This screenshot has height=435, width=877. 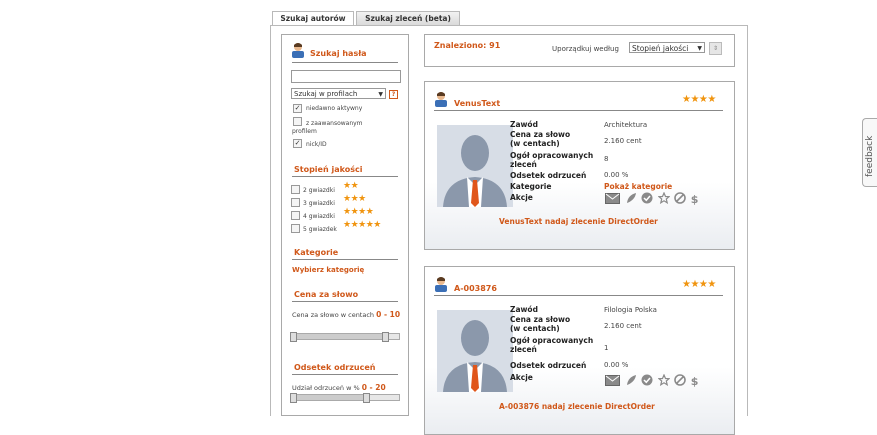 I want to click on search-scope-select: Szukaj w profilach ▼, so click(x=338, y=93).